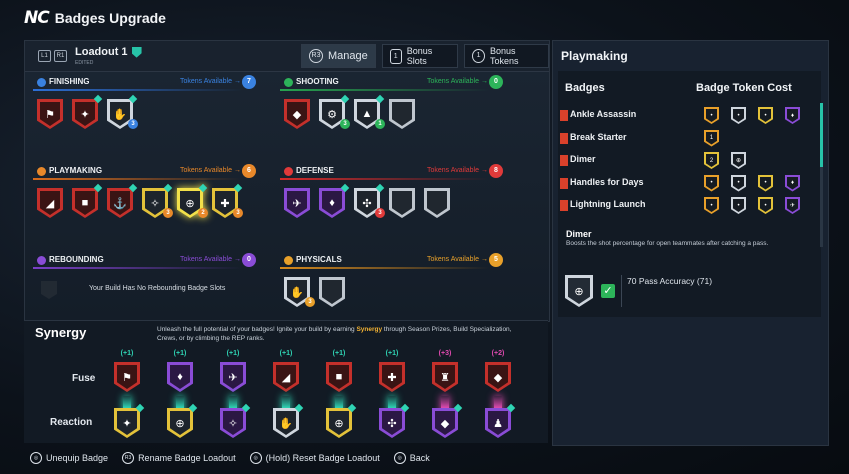 The width and height of the screenshot is (849, 474). I want to click on synergy-column: (+1) ■ ⊕, so click(340, 396).